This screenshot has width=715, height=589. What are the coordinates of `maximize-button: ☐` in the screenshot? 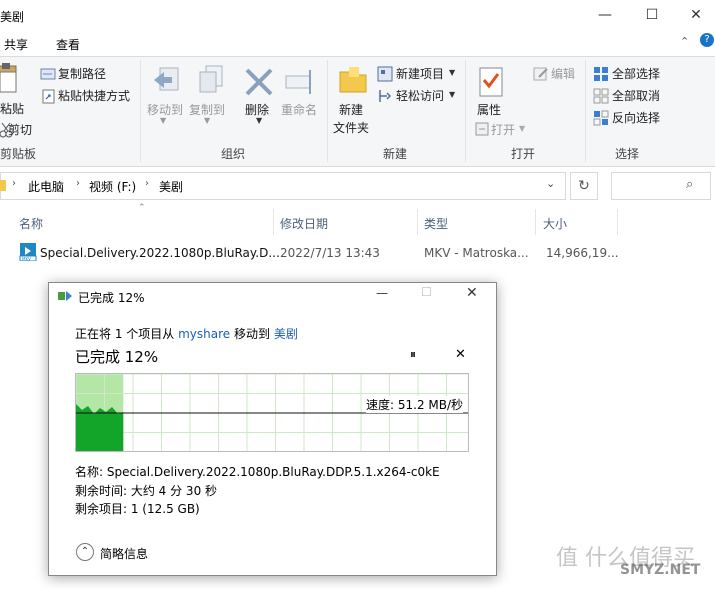 It's located at (652, 15).